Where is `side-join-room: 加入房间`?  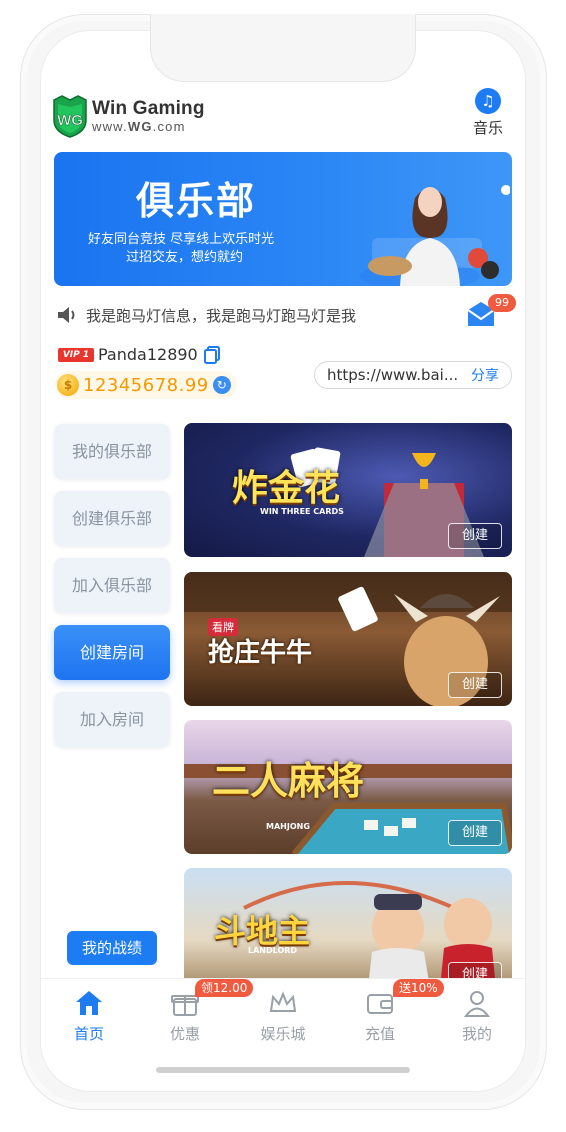 side-join-room: 加入房间 is located at coordinates (112, 719).